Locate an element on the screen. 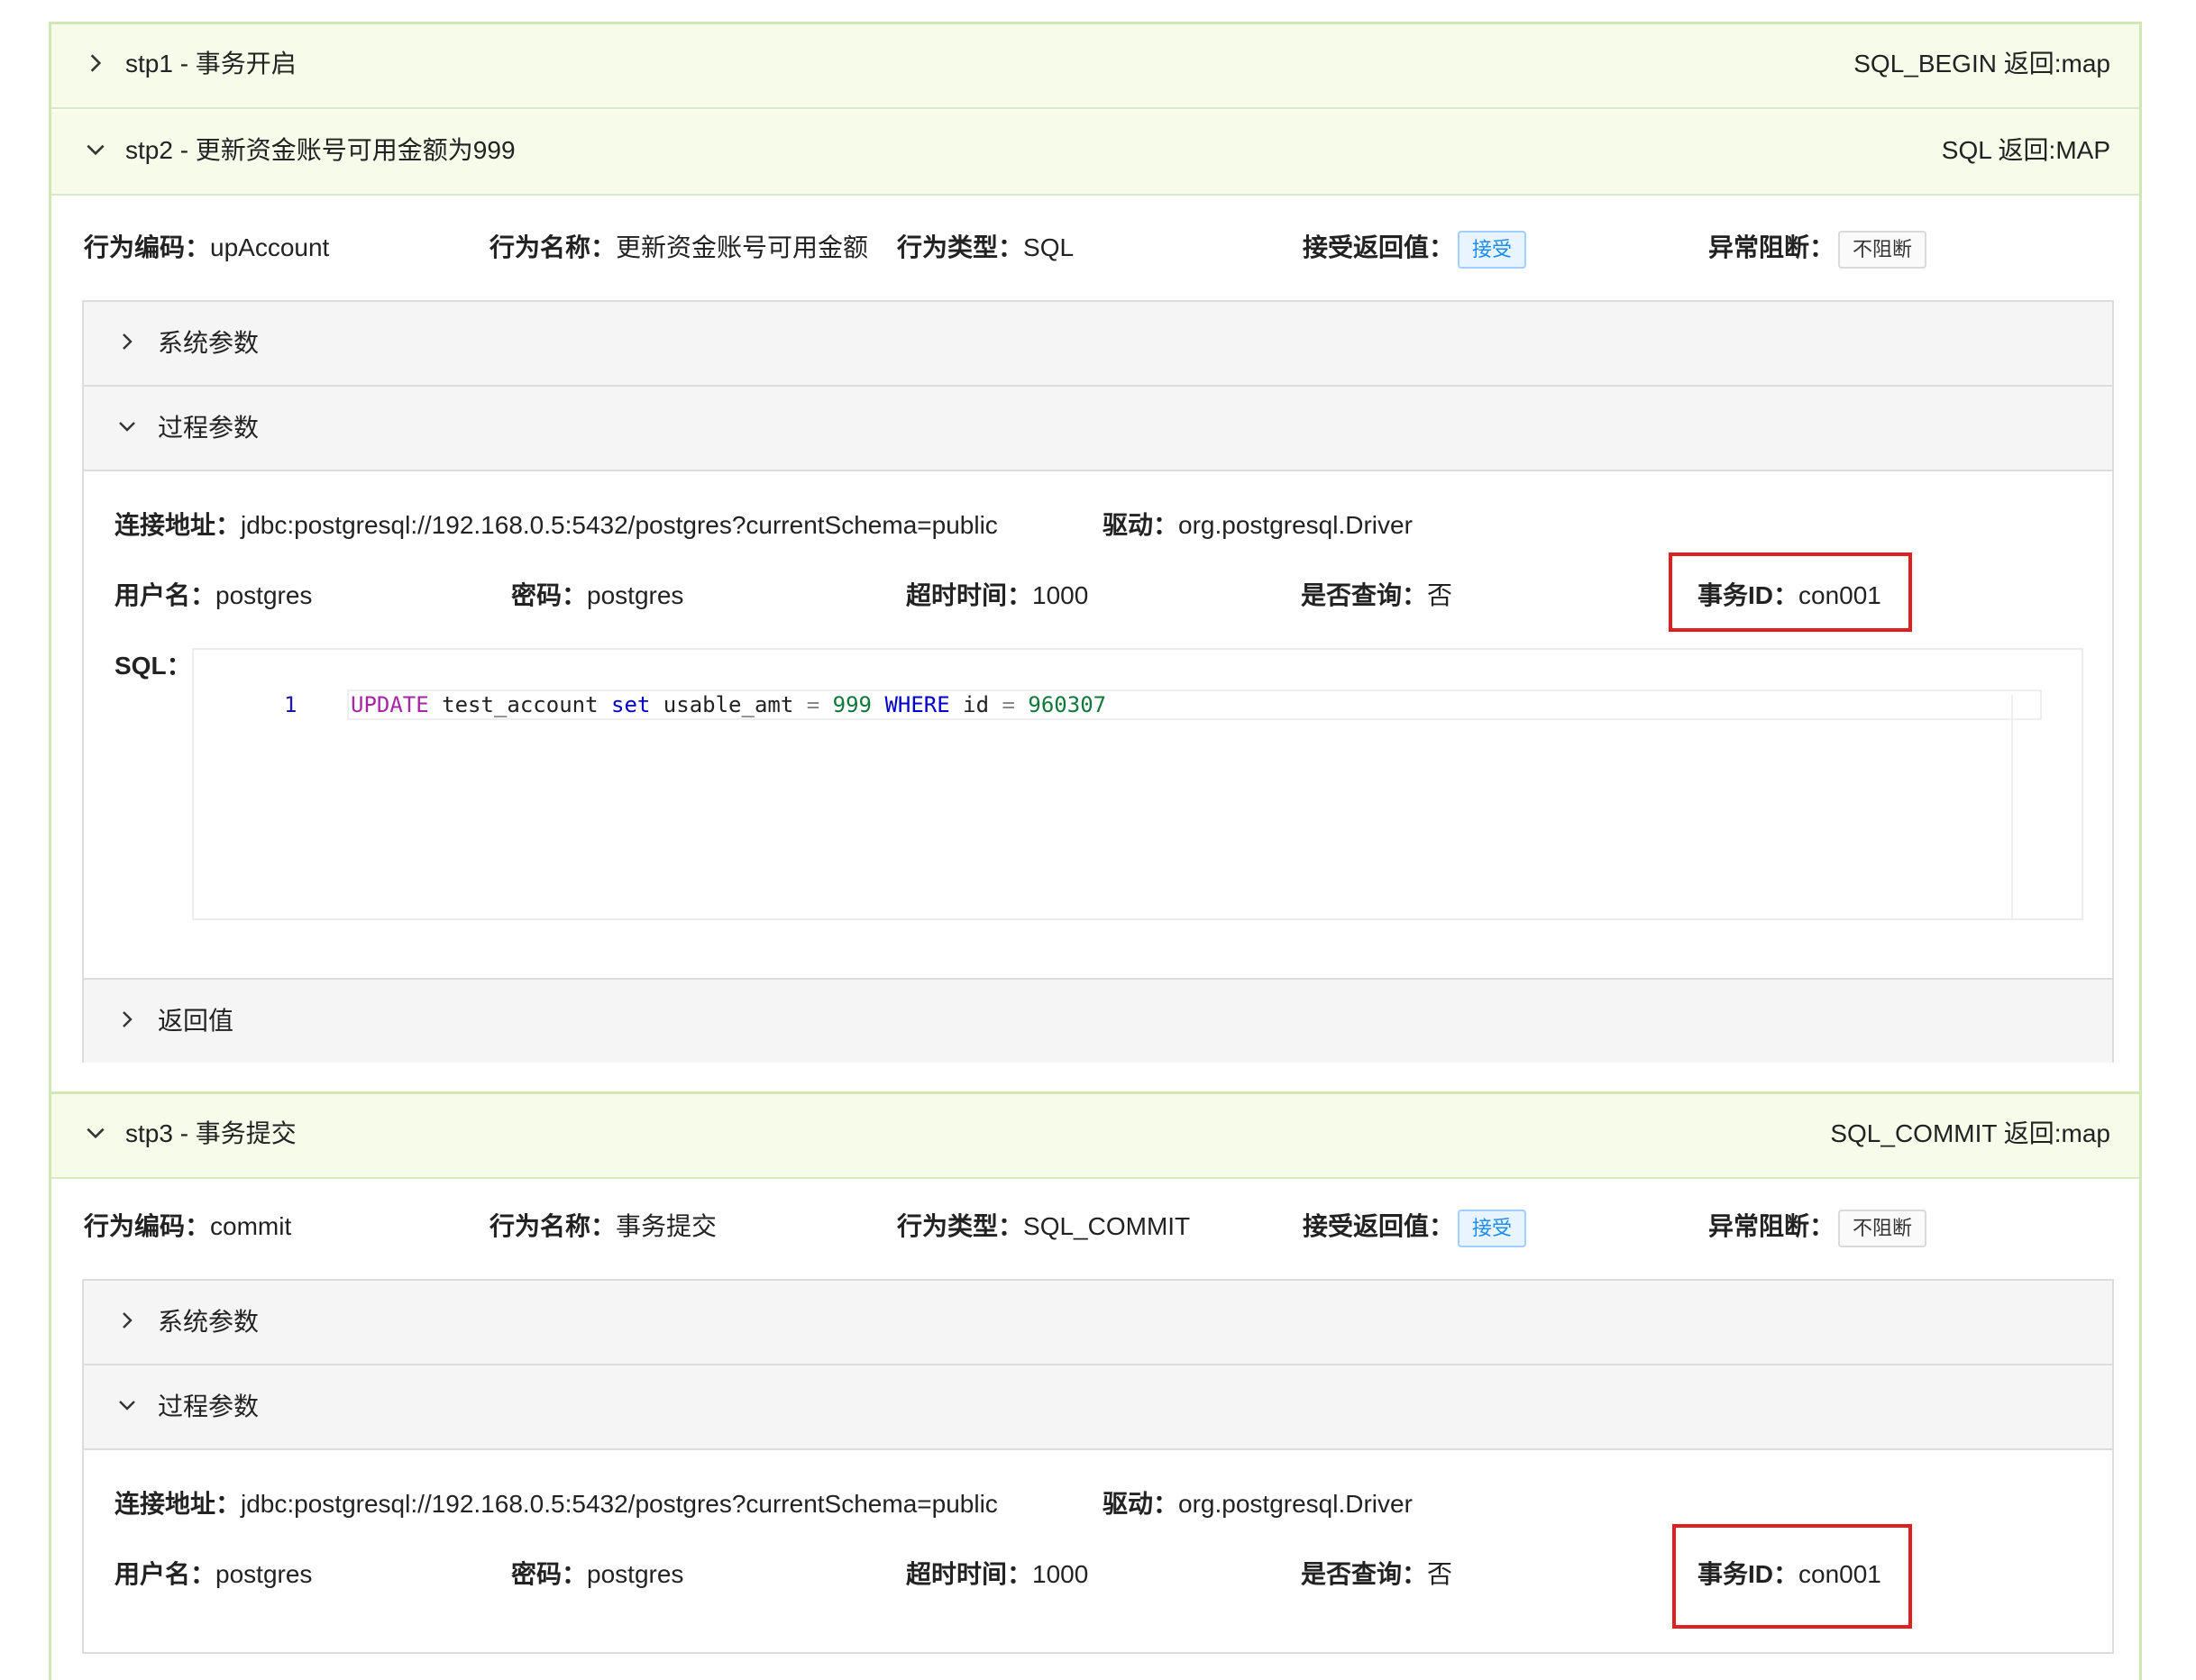 The height and width of the screenshot is (1680, 2196). field-value: SQL_COMMIT is located at coordinates (1107, 1226).